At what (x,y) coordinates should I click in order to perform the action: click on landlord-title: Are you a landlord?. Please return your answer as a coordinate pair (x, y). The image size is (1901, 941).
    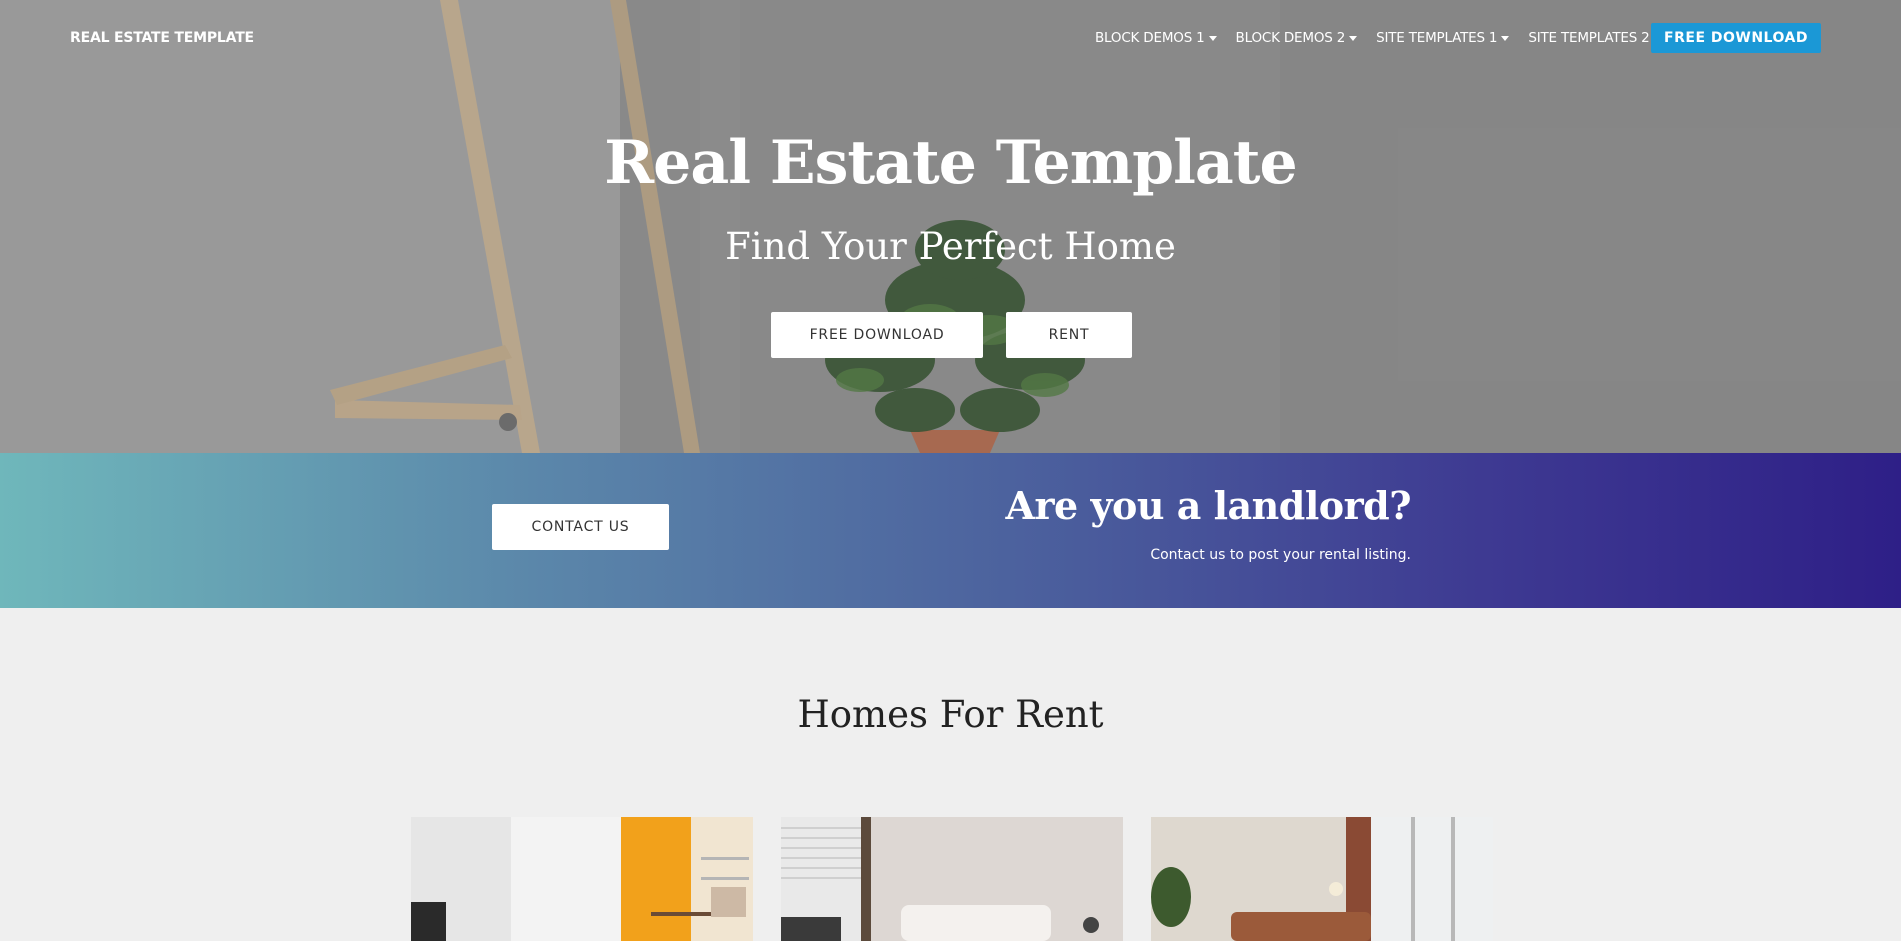
    Looking at the image, I should click on (1208, 505).